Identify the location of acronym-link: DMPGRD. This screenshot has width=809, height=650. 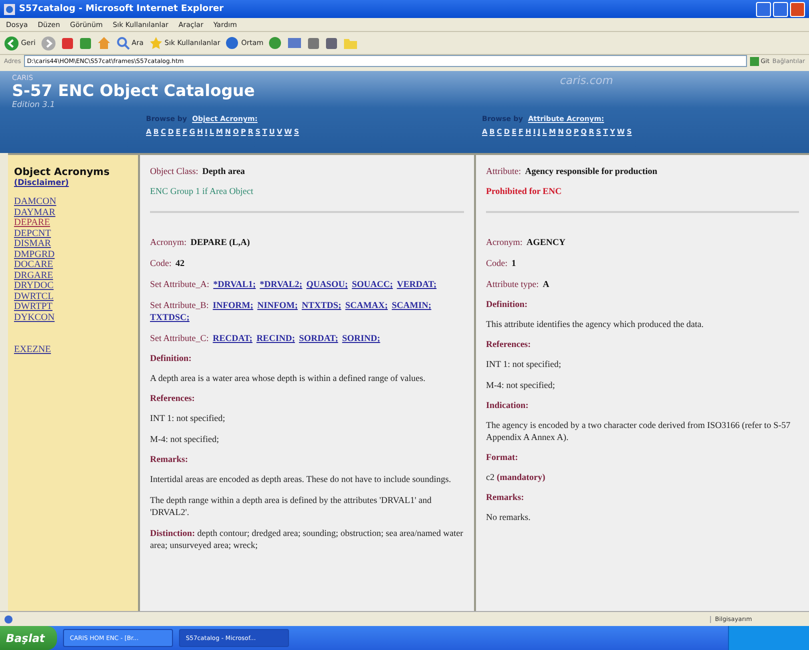
(73, 255).